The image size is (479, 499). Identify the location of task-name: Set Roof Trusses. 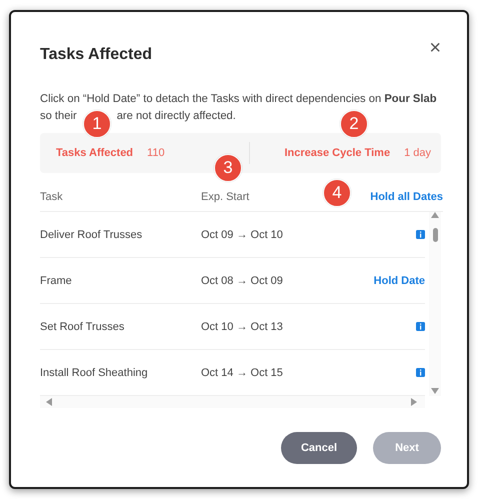
(82, 326).